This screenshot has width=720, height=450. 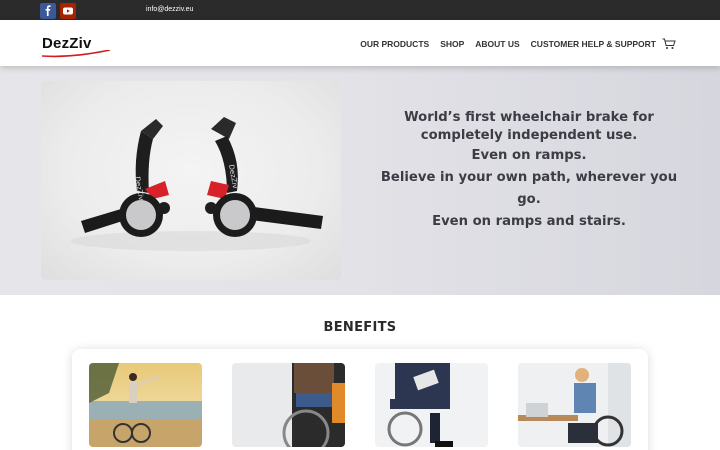 I want to click on benefit-image-wheelchair-side, so click(x=288, y=405).